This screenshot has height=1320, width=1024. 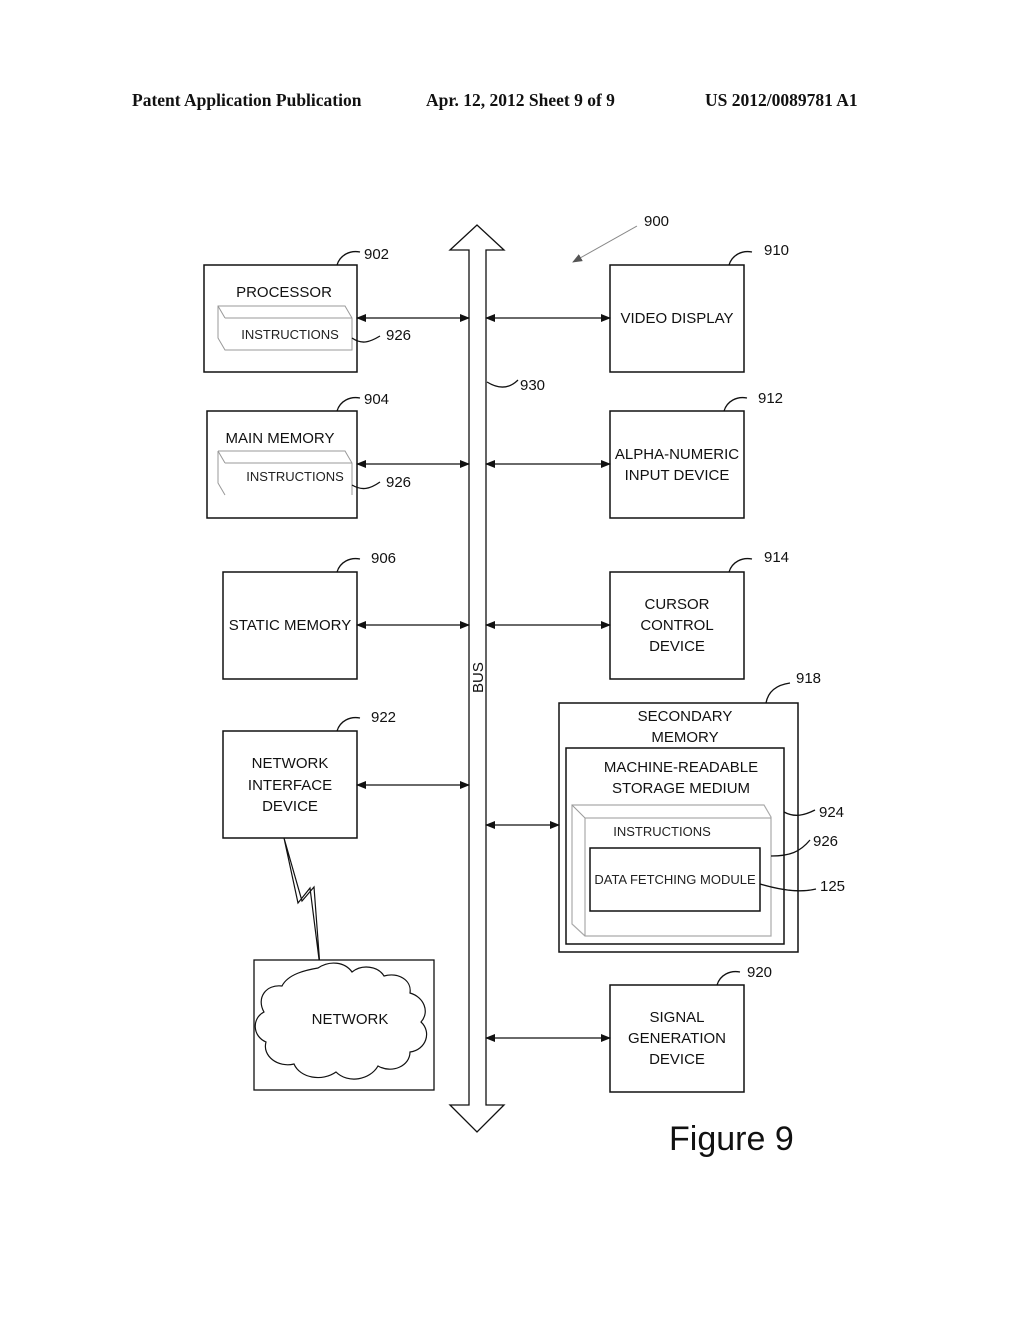 What do you see at coordinates (759, 972) in the screenshot?
I see `svg-text: 920` at bounding box center [759, 972].